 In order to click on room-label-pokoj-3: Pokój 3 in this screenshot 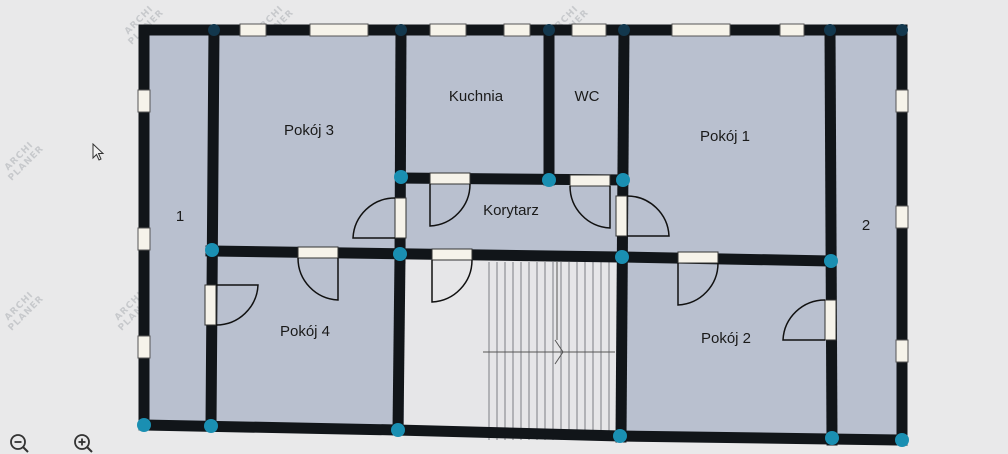, I will do `click(309, 130)`.